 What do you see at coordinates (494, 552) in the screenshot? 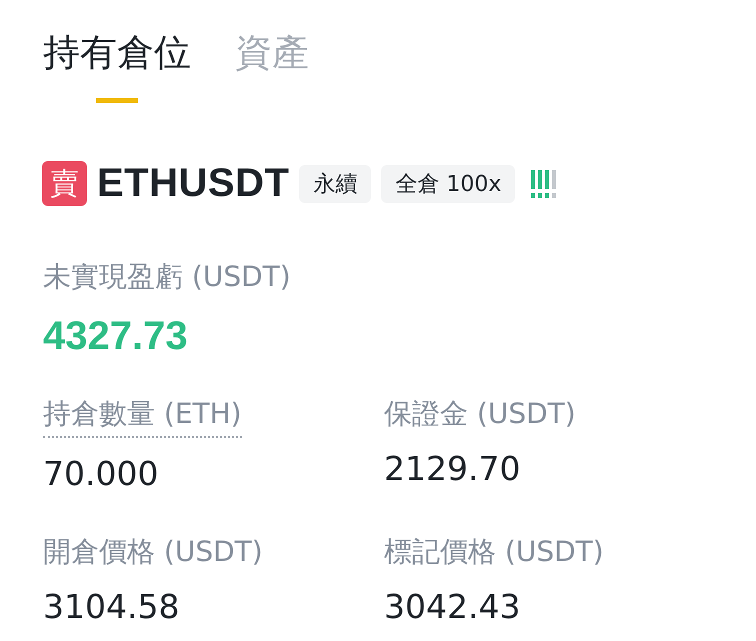
I see `field-label: 標記價格 (USDT)` at bounding box center [494, 552].